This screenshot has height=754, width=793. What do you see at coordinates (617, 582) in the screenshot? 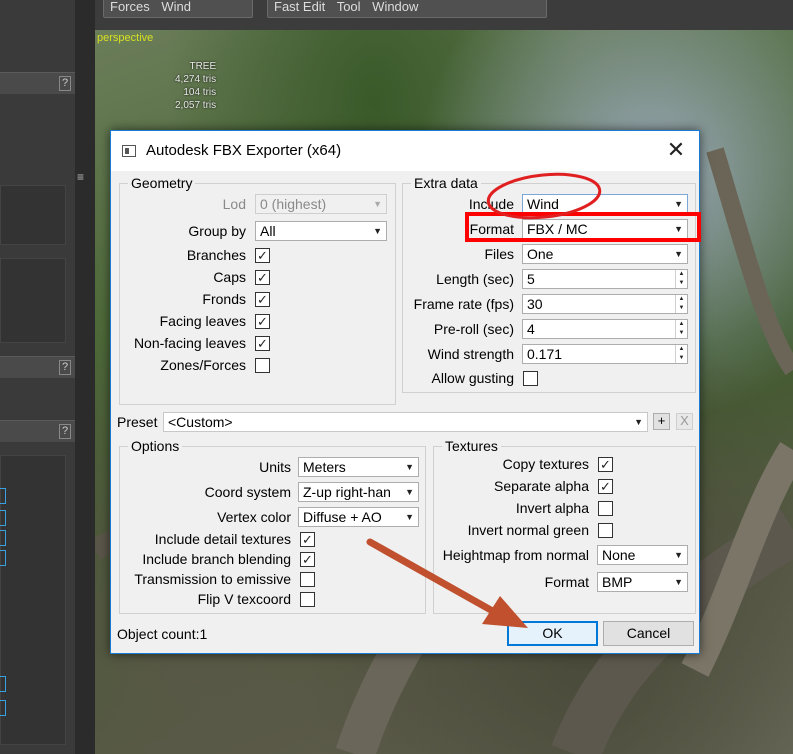
I see `texture-format-value: BMP` at bounding box center [617, 582].